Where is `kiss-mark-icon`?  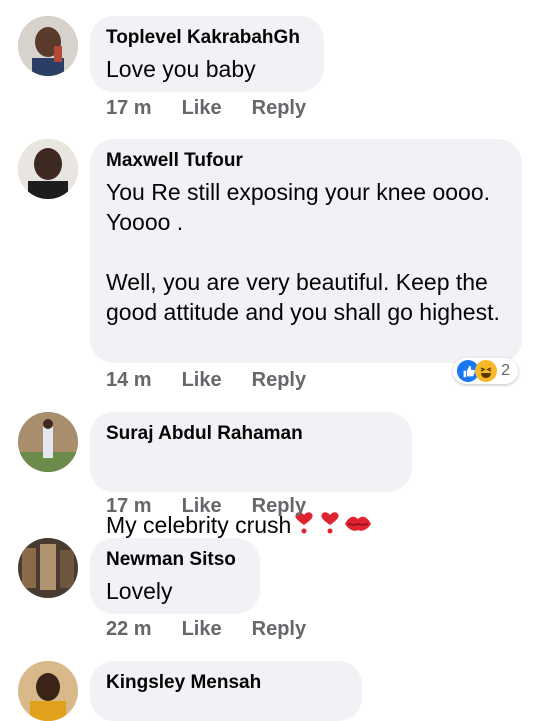 kiss-mark-icon is located at coordinates (358, 511).